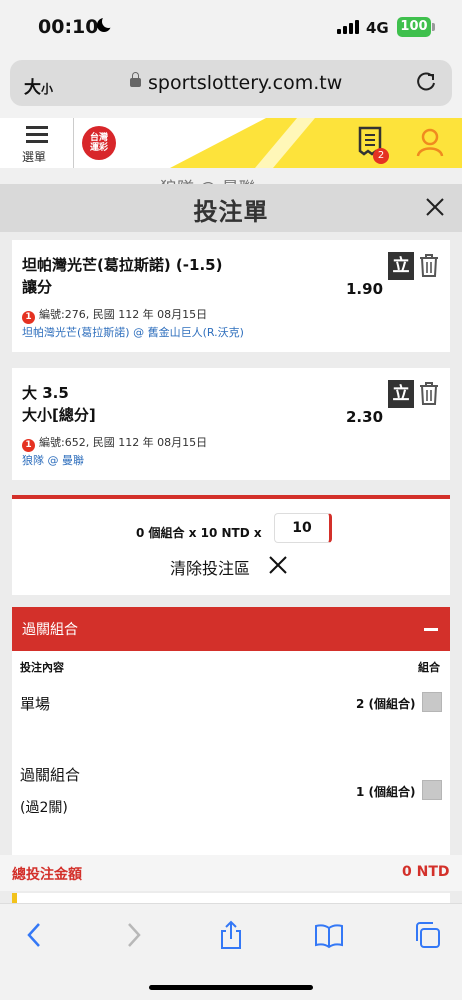 This screenshot has width=462, height=1000. What do you see at coordinates (231, 143) in the screenshot?
I see `site-header: 選單 台灣 運彩 2` at bounding box center [231, 143].